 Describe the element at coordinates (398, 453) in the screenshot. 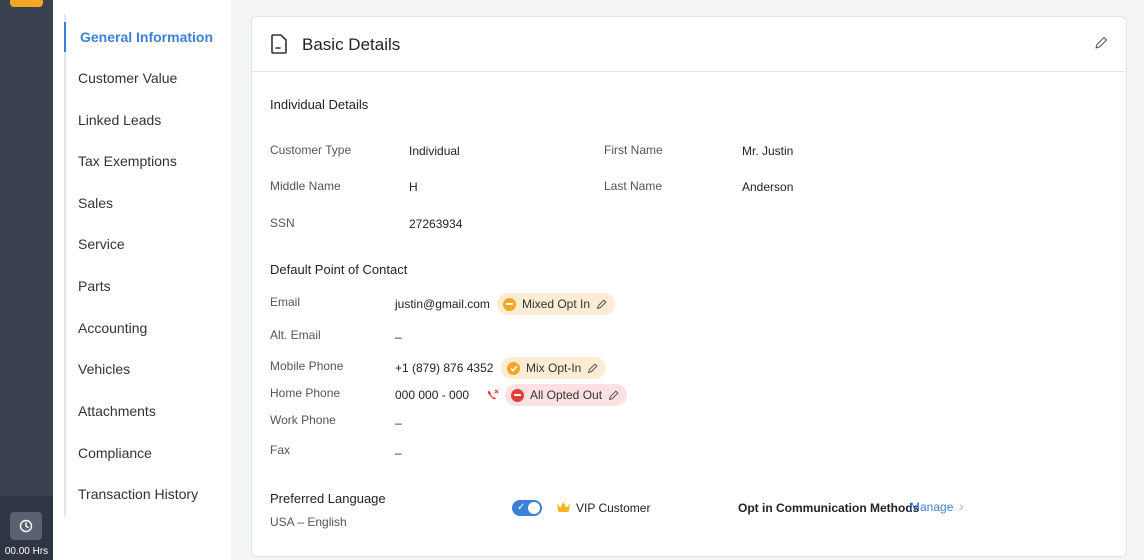

I see `fax-value: –` at that location.